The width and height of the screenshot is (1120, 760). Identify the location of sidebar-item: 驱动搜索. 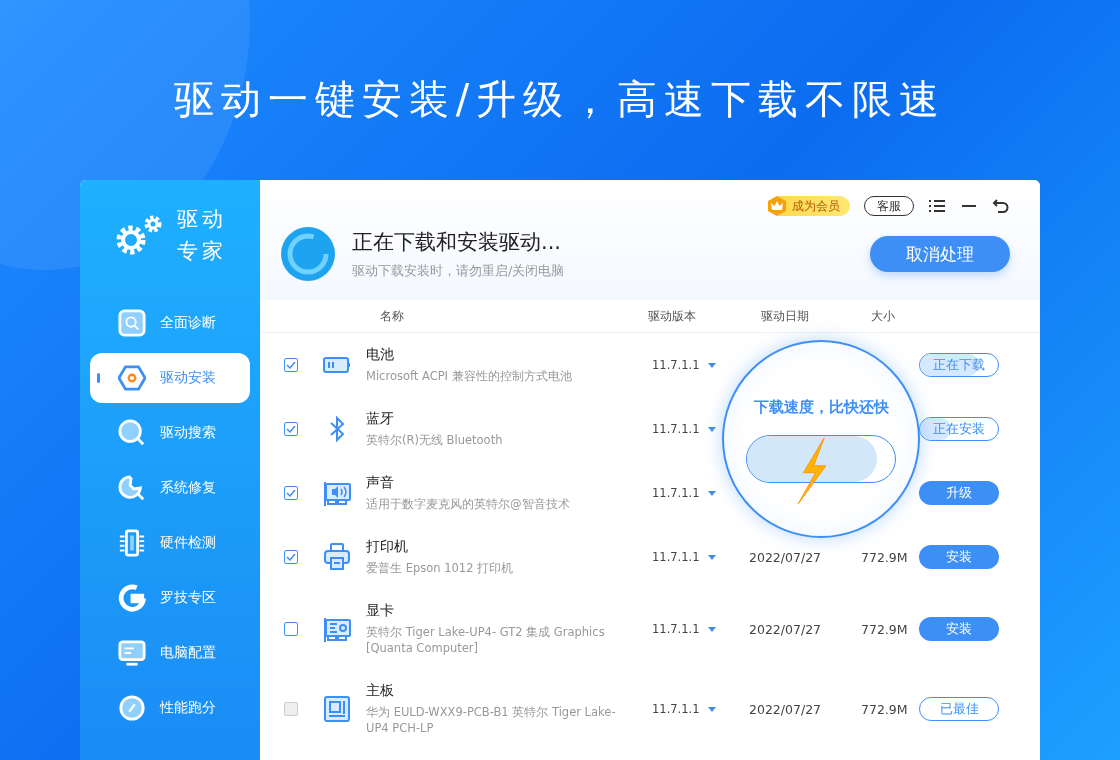
(170, 433).